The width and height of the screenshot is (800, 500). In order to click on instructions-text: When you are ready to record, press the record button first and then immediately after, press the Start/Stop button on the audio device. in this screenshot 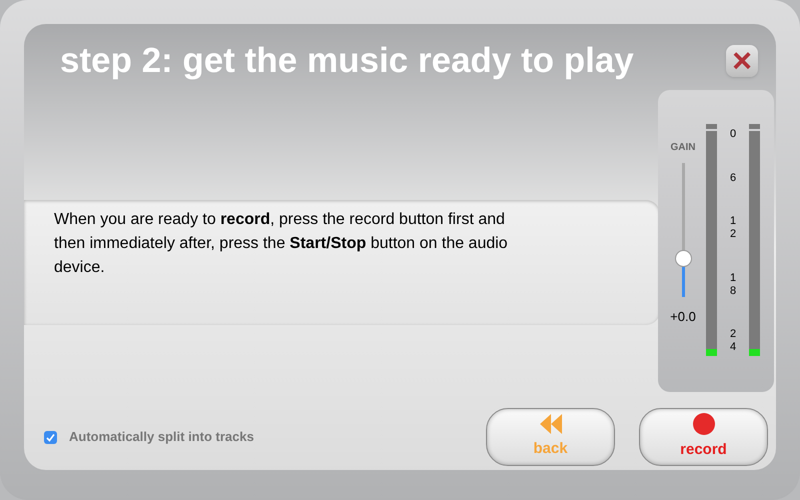, I will do `click(281, 244)`.